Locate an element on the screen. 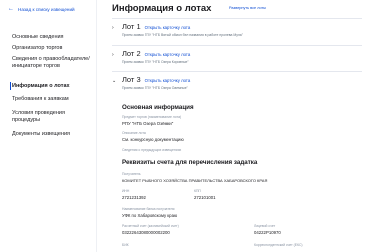 The height and width of the screenshot is (252, 370). lot-meta: Прием заявок ГПУ "НТБ Озера Коровные" is located at coordinates (155, 62).